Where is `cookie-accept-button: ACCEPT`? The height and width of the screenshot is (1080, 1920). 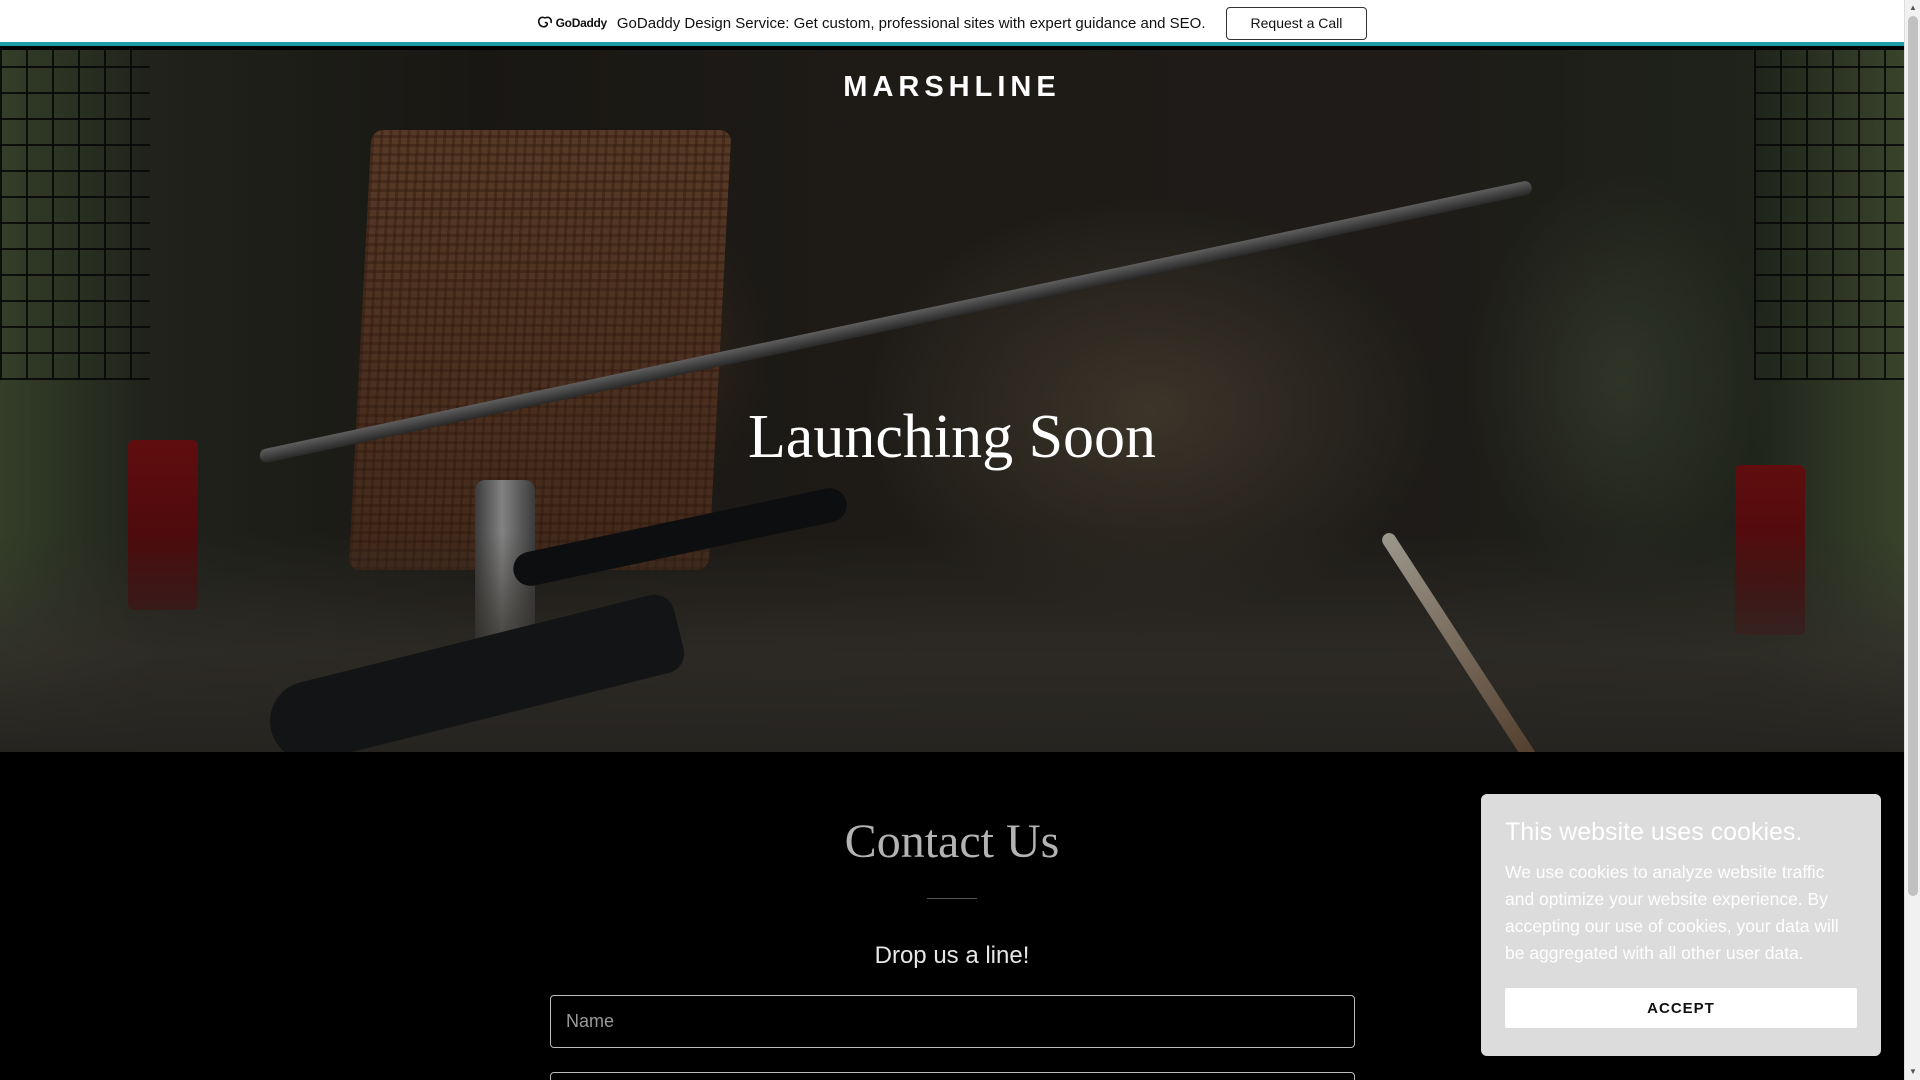
cookie-accept-button: ACCEPT is located at coordinates (1681, 1008).